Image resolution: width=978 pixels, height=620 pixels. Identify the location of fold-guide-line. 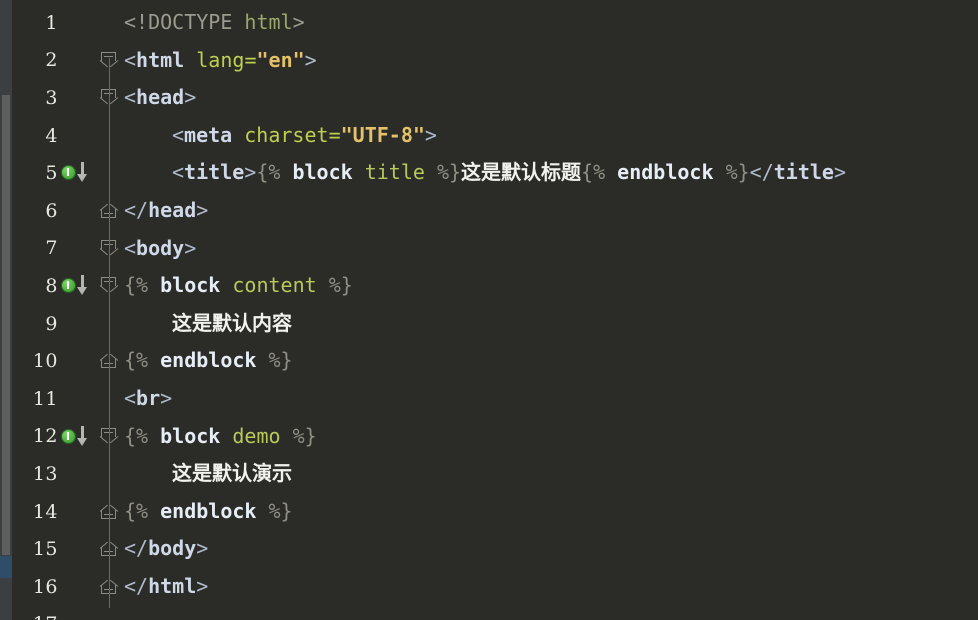
(109, 155).